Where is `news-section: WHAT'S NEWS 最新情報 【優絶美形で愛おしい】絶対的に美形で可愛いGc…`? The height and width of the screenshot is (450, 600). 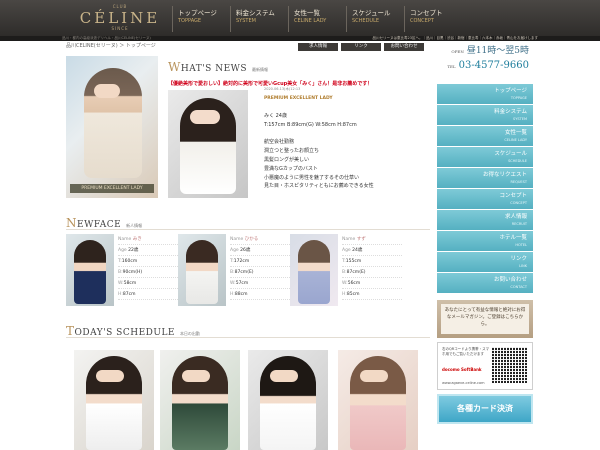 news-section: WHAT'S NEWS 最新情報 【優絶美形で愛おしい】絶対的に美形で可愛いGc… is located at coordinates (299, 127).